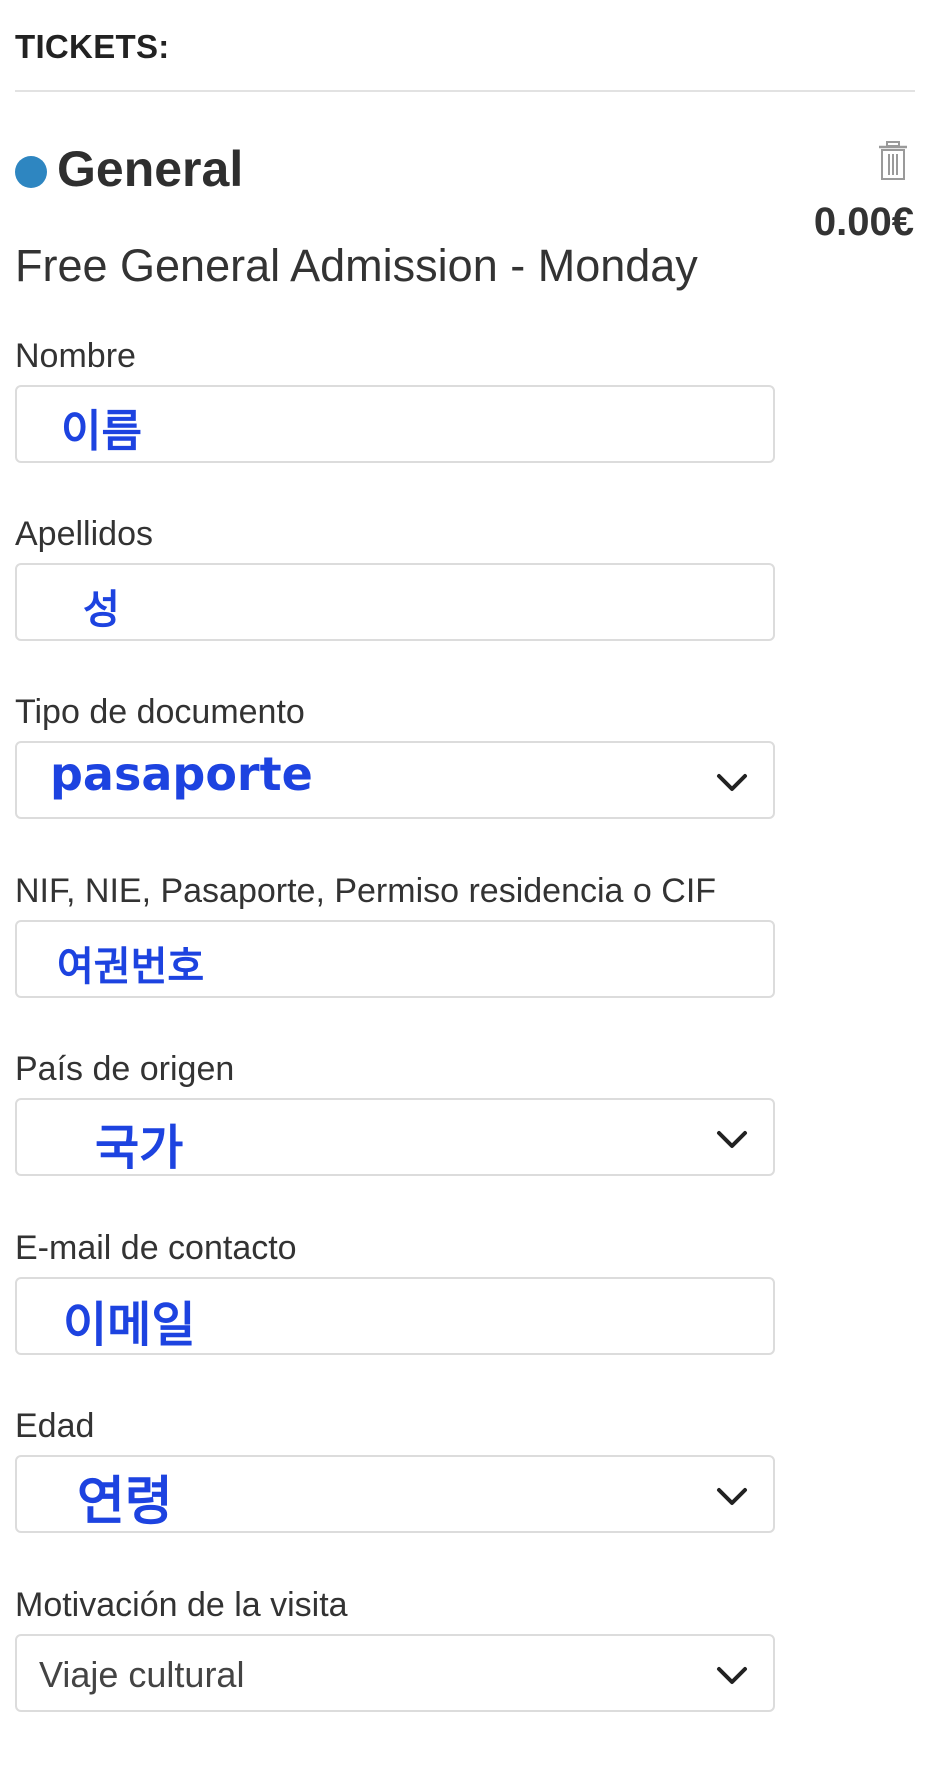 The height and width of the screenshot is (1766, 938). What do you see at coordinates (142, 1674) in the screenshot?
I see `motivacion-value: Viaje cultural` at bounding box center [142, 1674].